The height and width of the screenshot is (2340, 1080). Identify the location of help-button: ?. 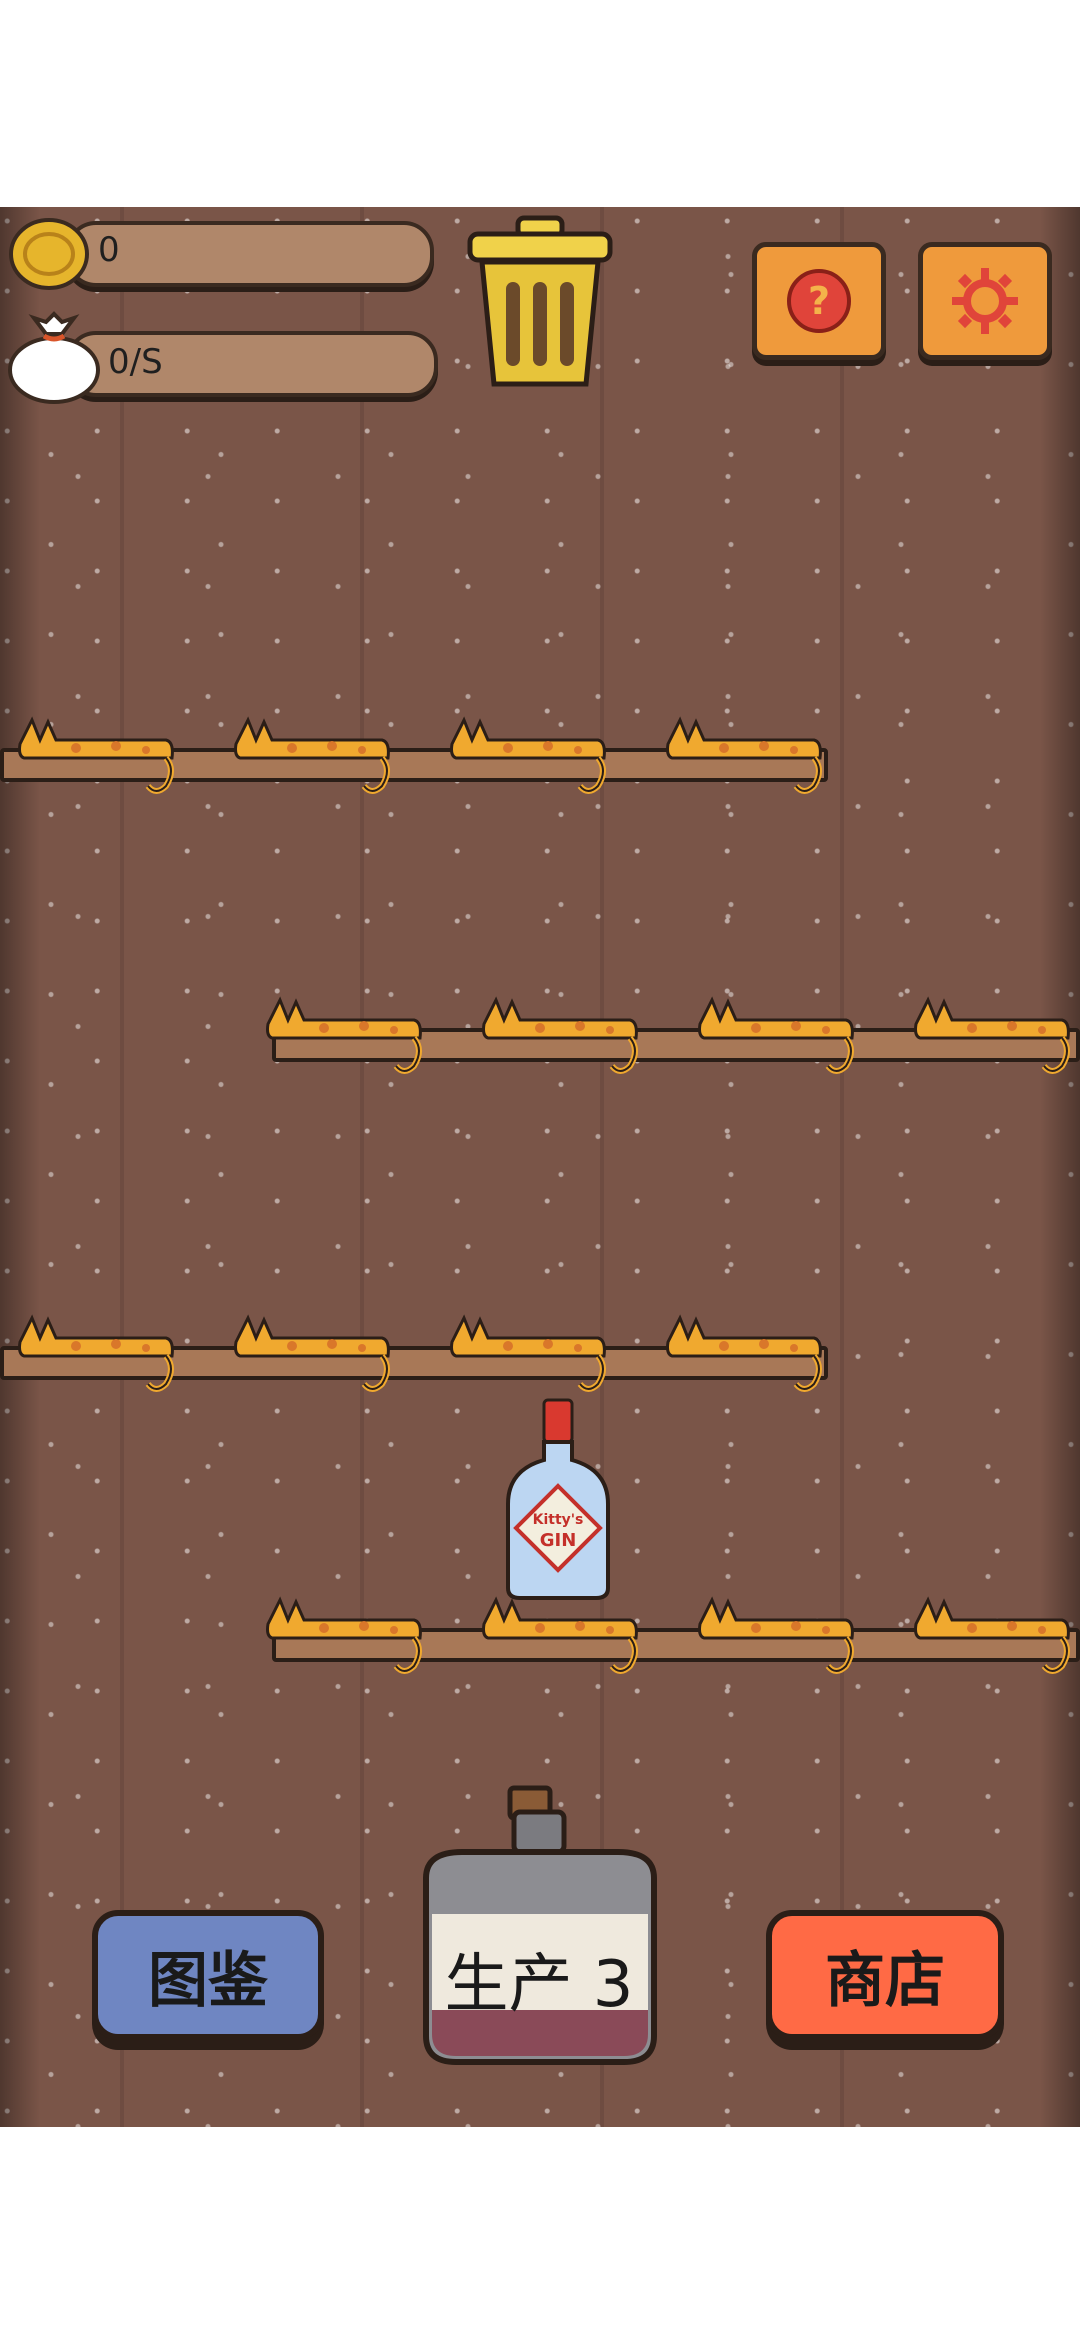
(819, 301).